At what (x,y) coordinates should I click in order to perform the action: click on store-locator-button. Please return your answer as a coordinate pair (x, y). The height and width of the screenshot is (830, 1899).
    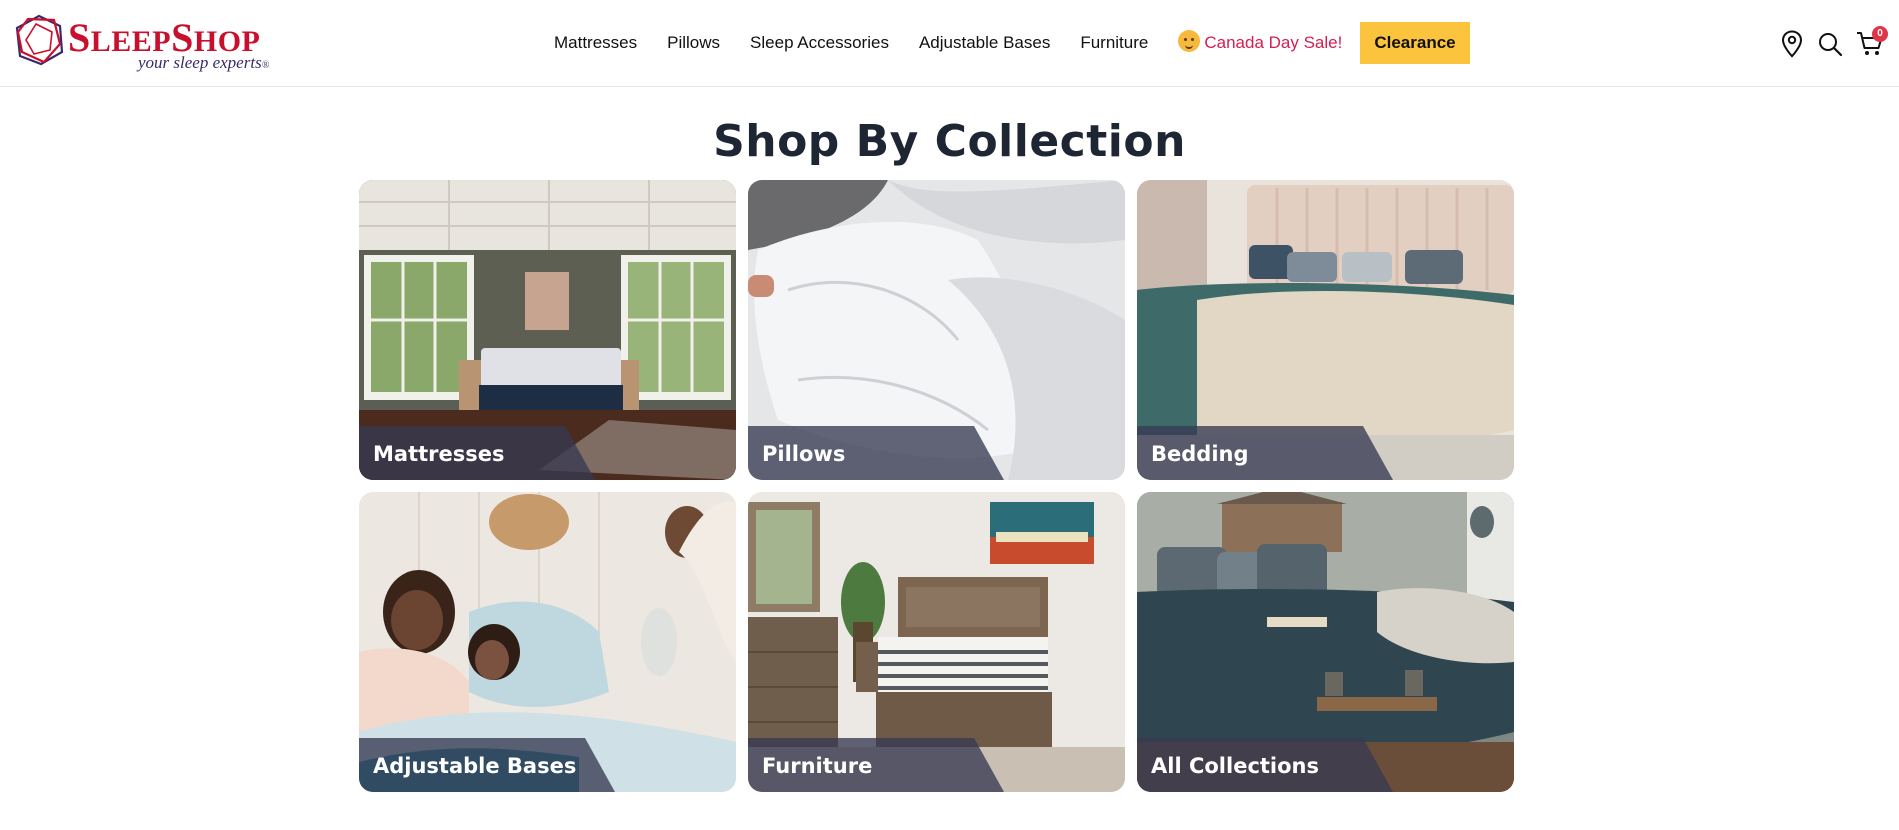
    Looking at the image, I should click on (1792, 44).